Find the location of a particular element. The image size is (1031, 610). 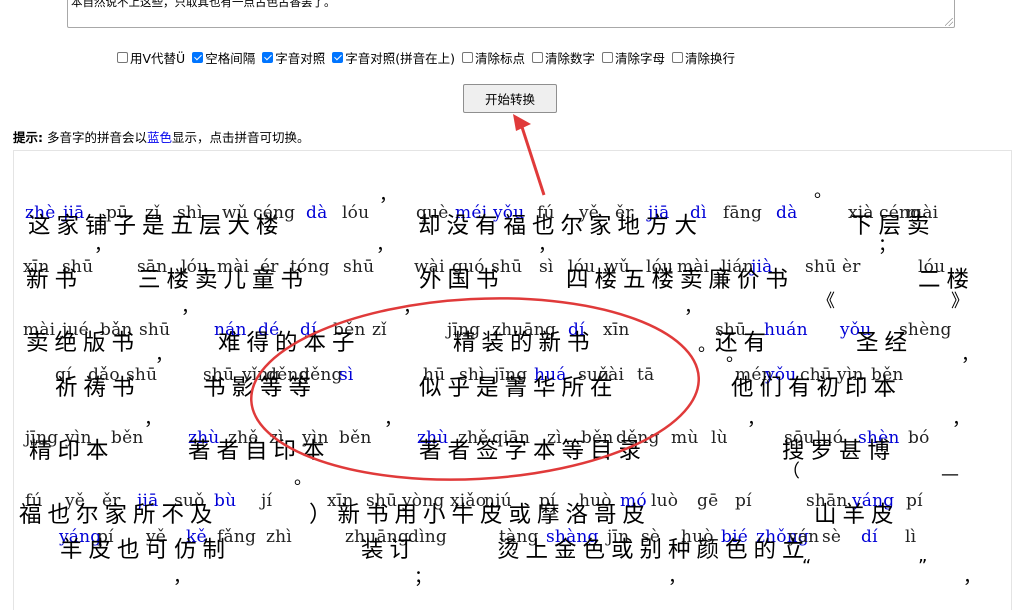

source-textarea: 本自然说不上这些，只取其也有一点古色古香罢了。 is located at coordinates (511, 14).